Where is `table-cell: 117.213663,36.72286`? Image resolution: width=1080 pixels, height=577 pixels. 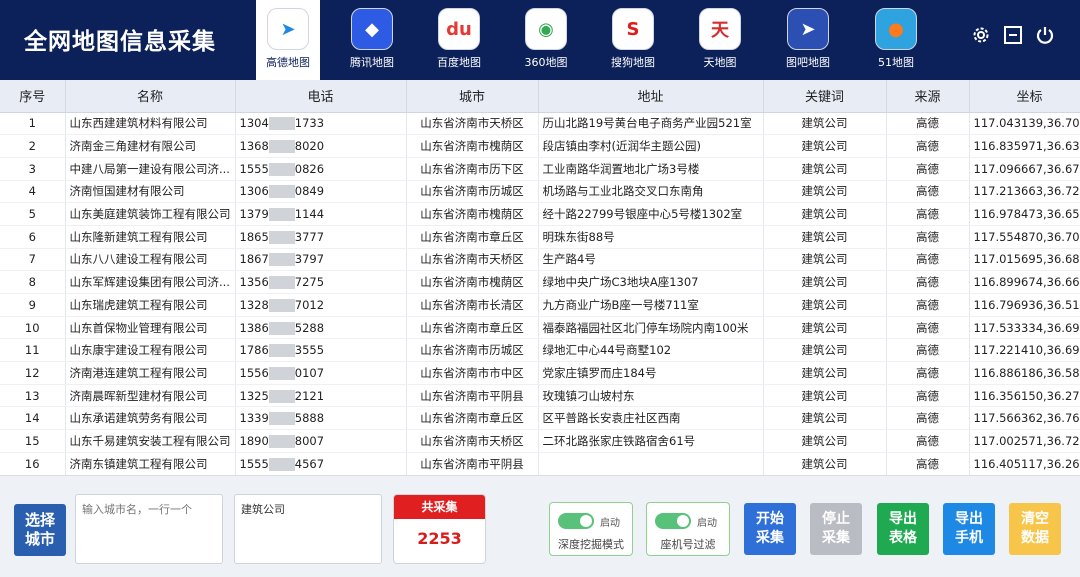 table-cell: 117.213663,36.72286 is located at coordinates (1024, 192).